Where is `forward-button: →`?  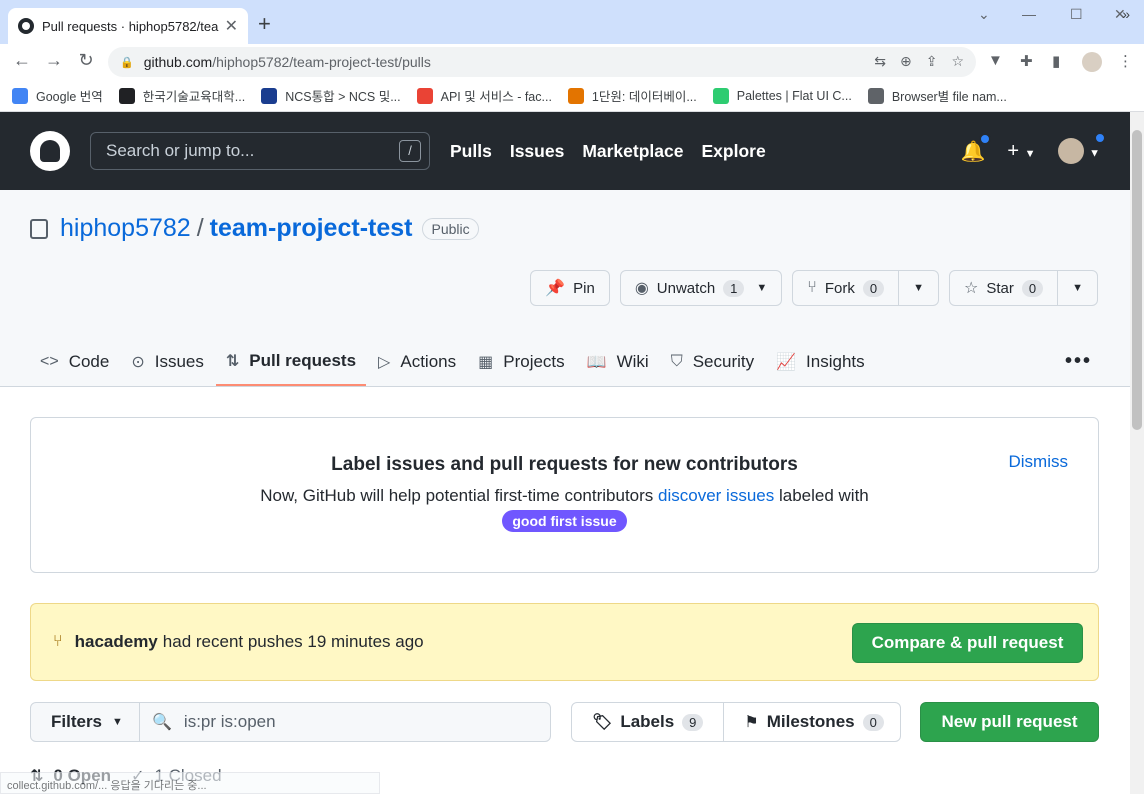
forward-button: → is located at coordinates (54, 60).